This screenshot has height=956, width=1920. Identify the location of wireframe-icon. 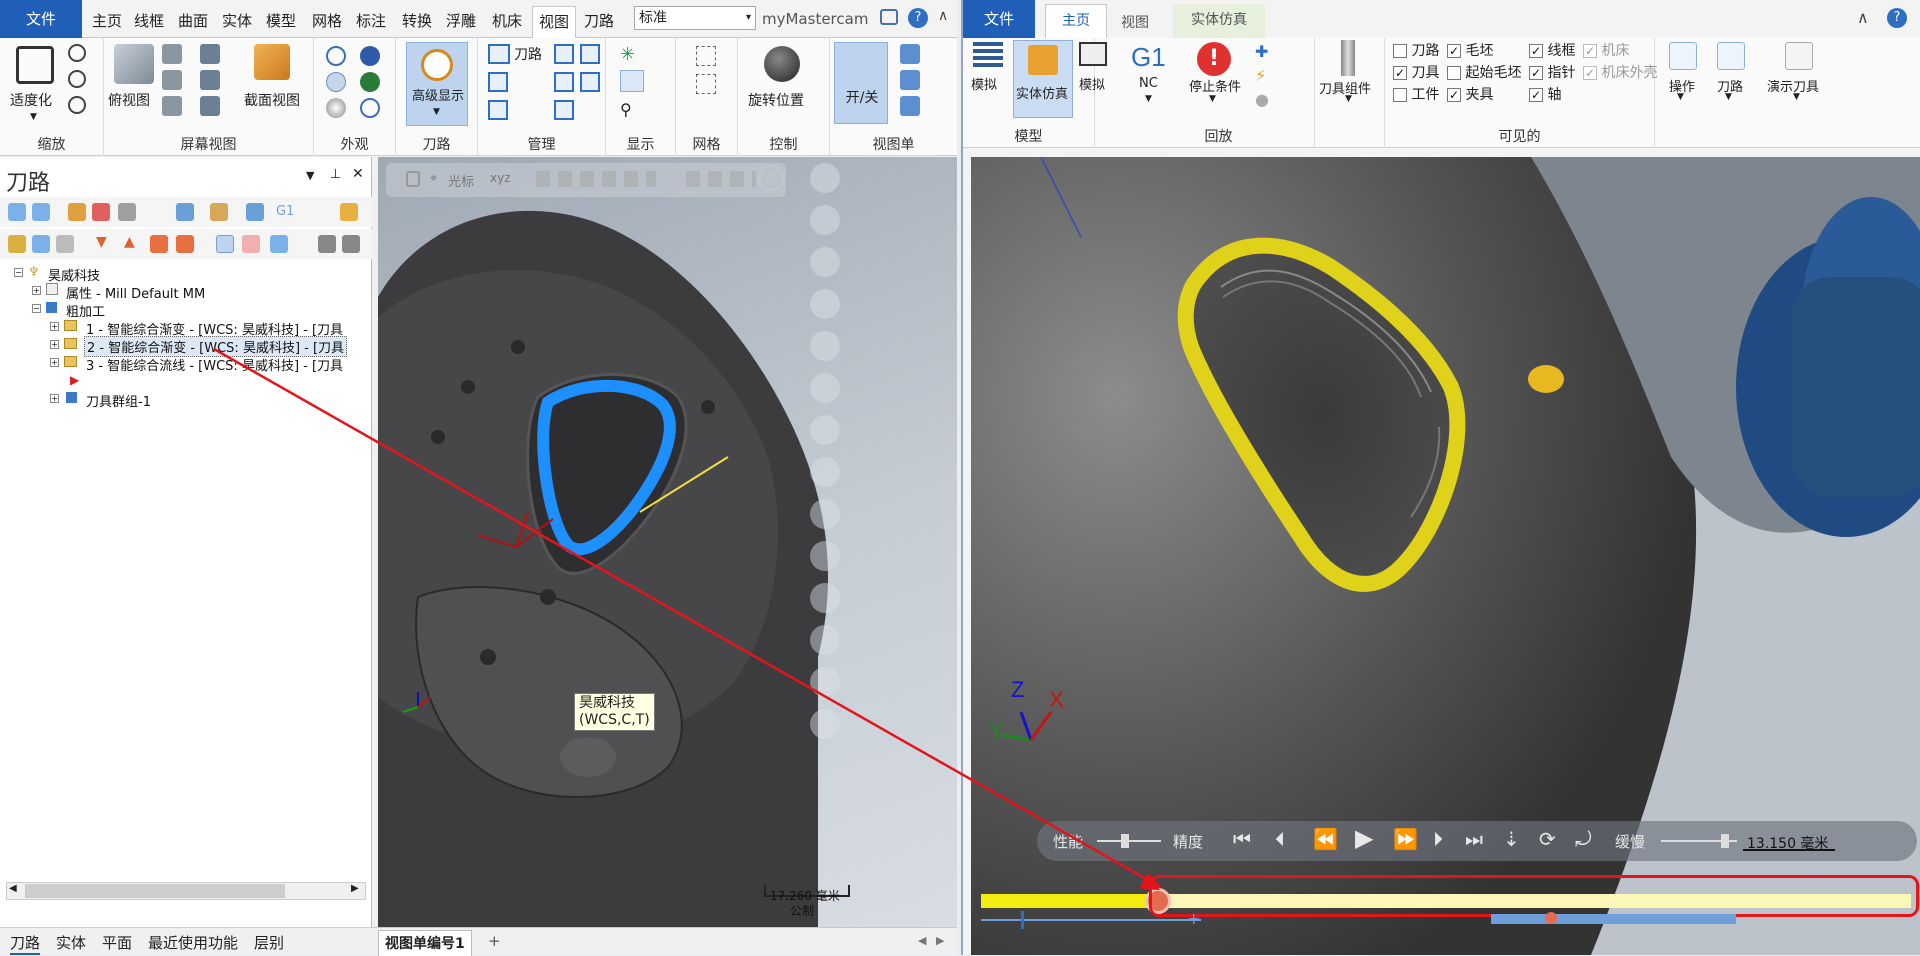
(336, 56).